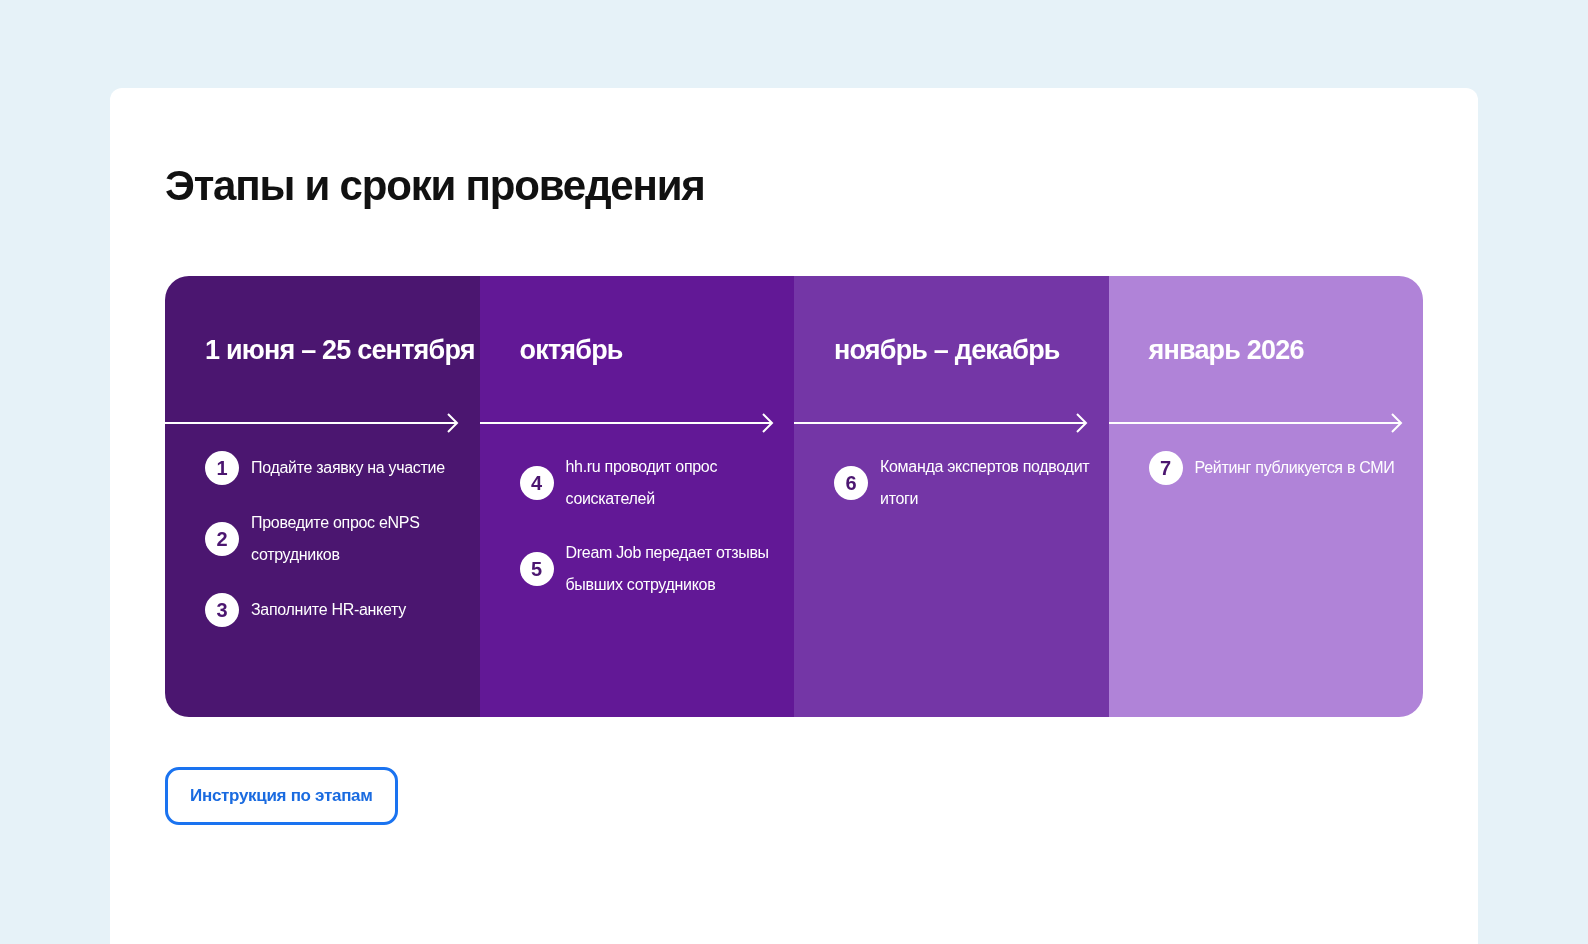 The height and width of the screenshot is (944, 1588). Describe the element at coordinates (328, 610) in the screenshot. I see `step-text: Заполните HR-анкету` at that location.